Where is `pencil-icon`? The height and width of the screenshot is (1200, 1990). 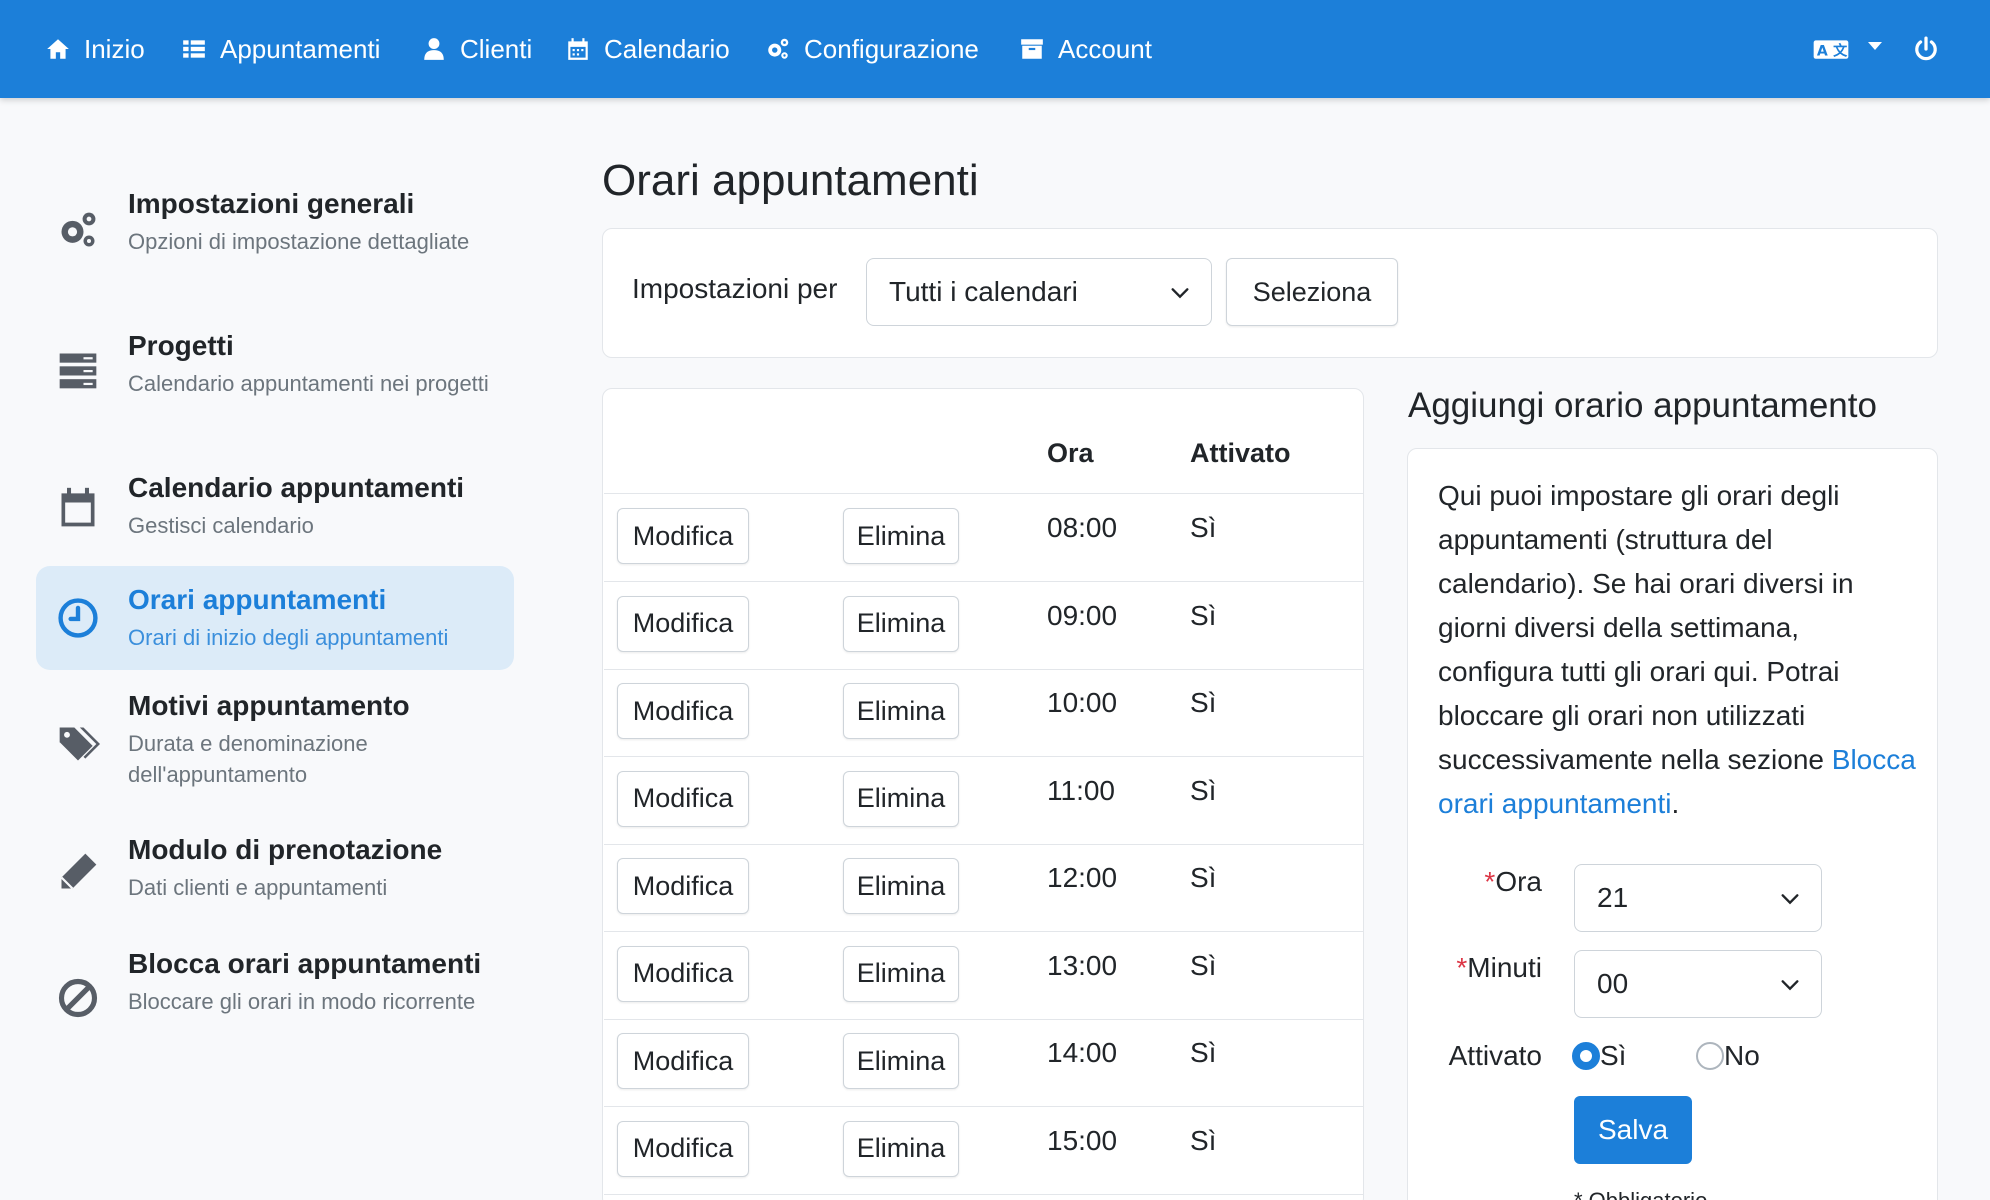
pencil-icon is located at coordinates (78, 872).